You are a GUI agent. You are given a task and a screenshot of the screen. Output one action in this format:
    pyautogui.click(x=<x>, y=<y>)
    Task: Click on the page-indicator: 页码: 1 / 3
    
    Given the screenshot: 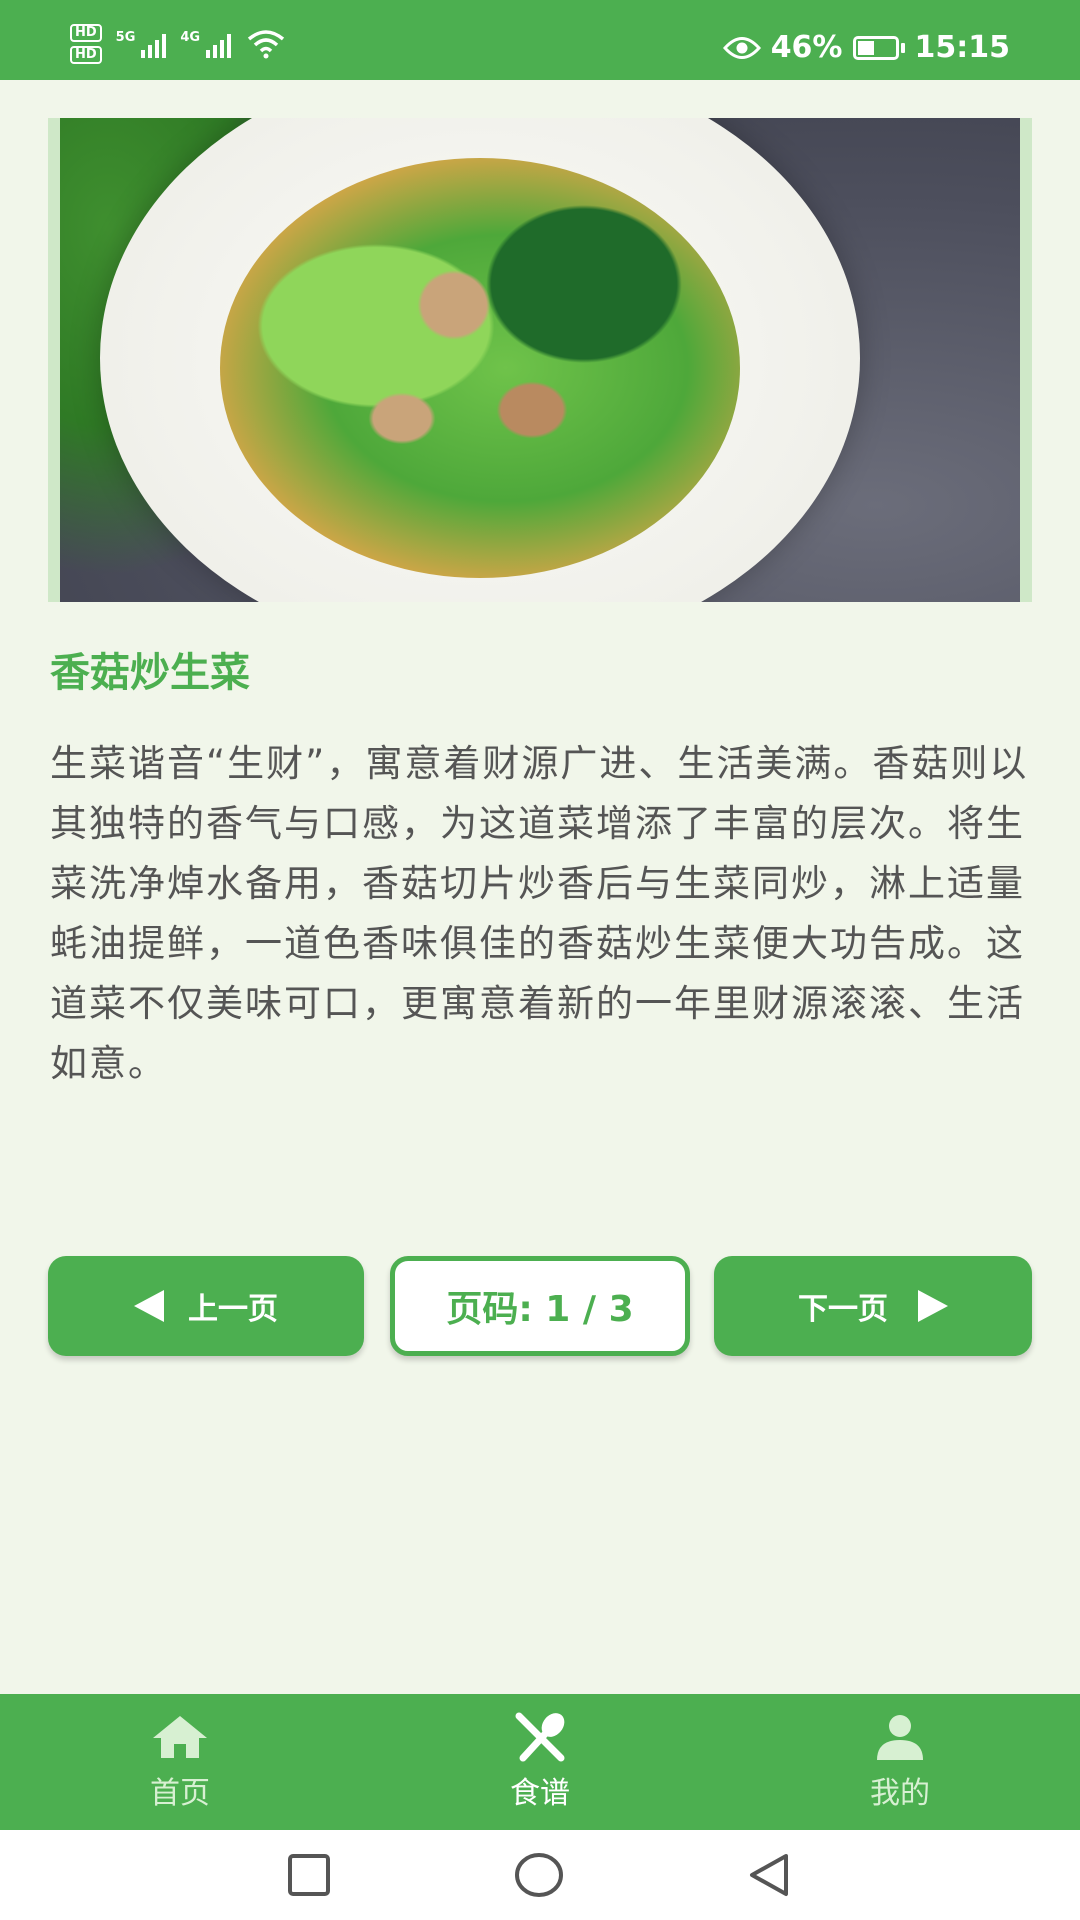 What is the action you would take?
    pyautogui.click(x=540, y=1306)
    